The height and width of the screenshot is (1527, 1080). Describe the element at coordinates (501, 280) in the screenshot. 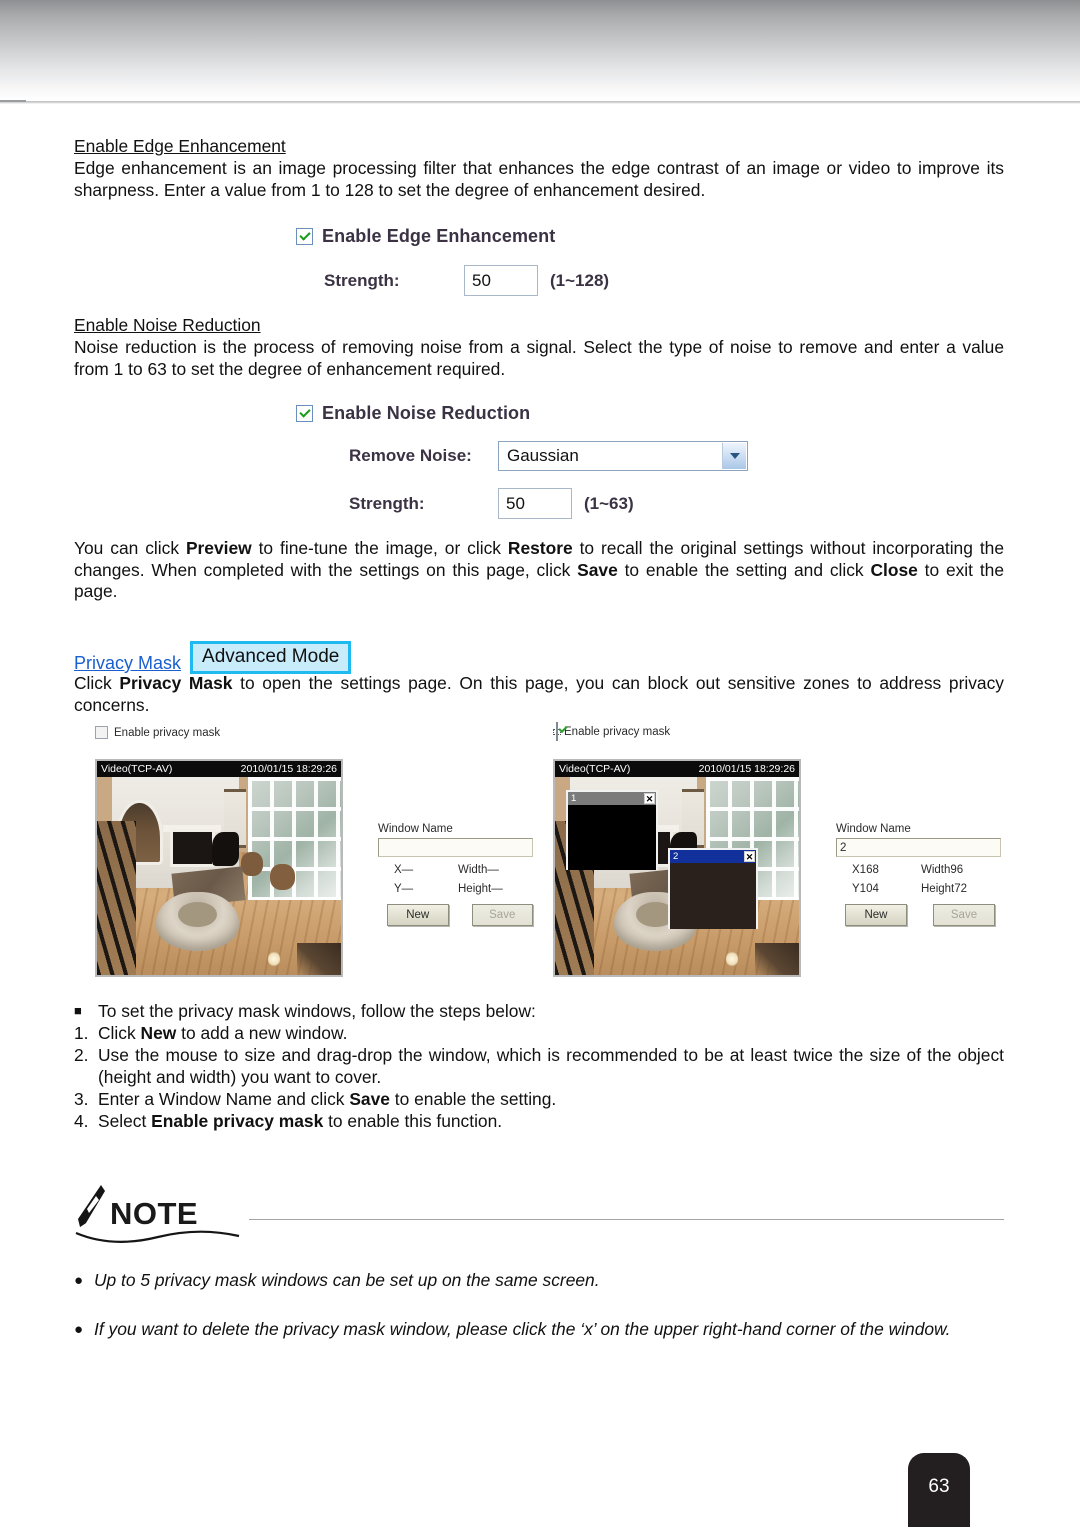

I see `edge-strength-input: 50` at that location.